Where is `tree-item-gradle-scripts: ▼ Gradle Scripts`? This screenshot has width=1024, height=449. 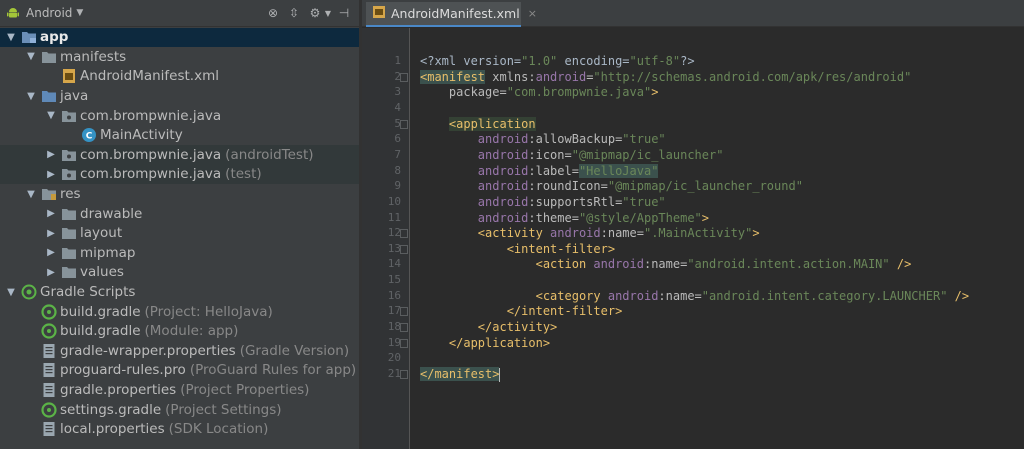
tree-item-gradle-scripts: ▼ Gradle Scripts is located at coordinates (179, 292).